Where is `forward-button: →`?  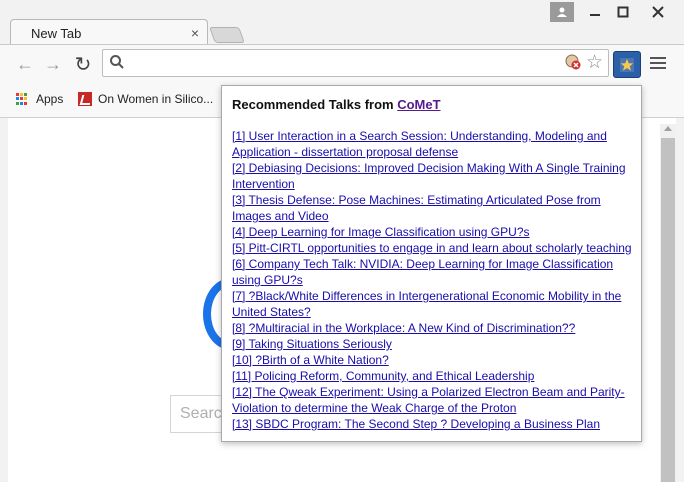 forward-button: → is located at coordinates (53, 64).